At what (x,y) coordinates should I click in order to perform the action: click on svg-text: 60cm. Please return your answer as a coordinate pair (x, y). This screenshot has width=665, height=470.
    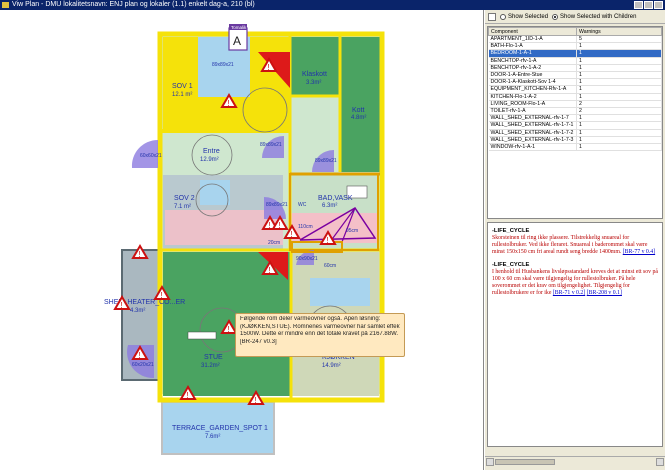
    Looking at the image, I should click on (330, 266).